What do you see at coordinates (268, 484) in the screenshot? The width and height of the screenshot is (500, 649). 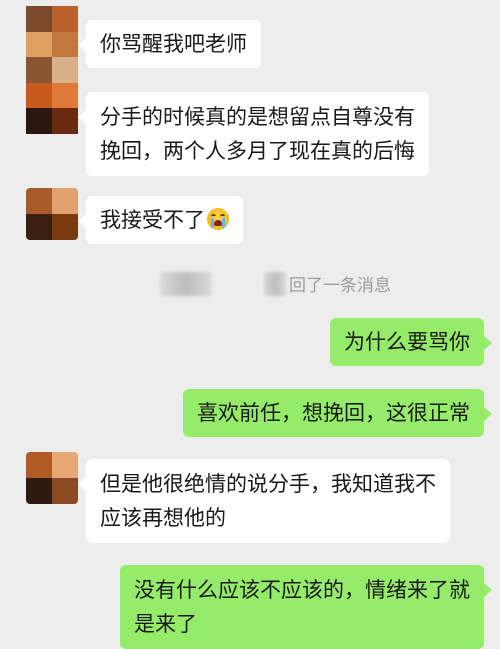 I see `message-text-line-1: 但是他很绝情的说分手，我知道我不` at bounding box center [268, 484].